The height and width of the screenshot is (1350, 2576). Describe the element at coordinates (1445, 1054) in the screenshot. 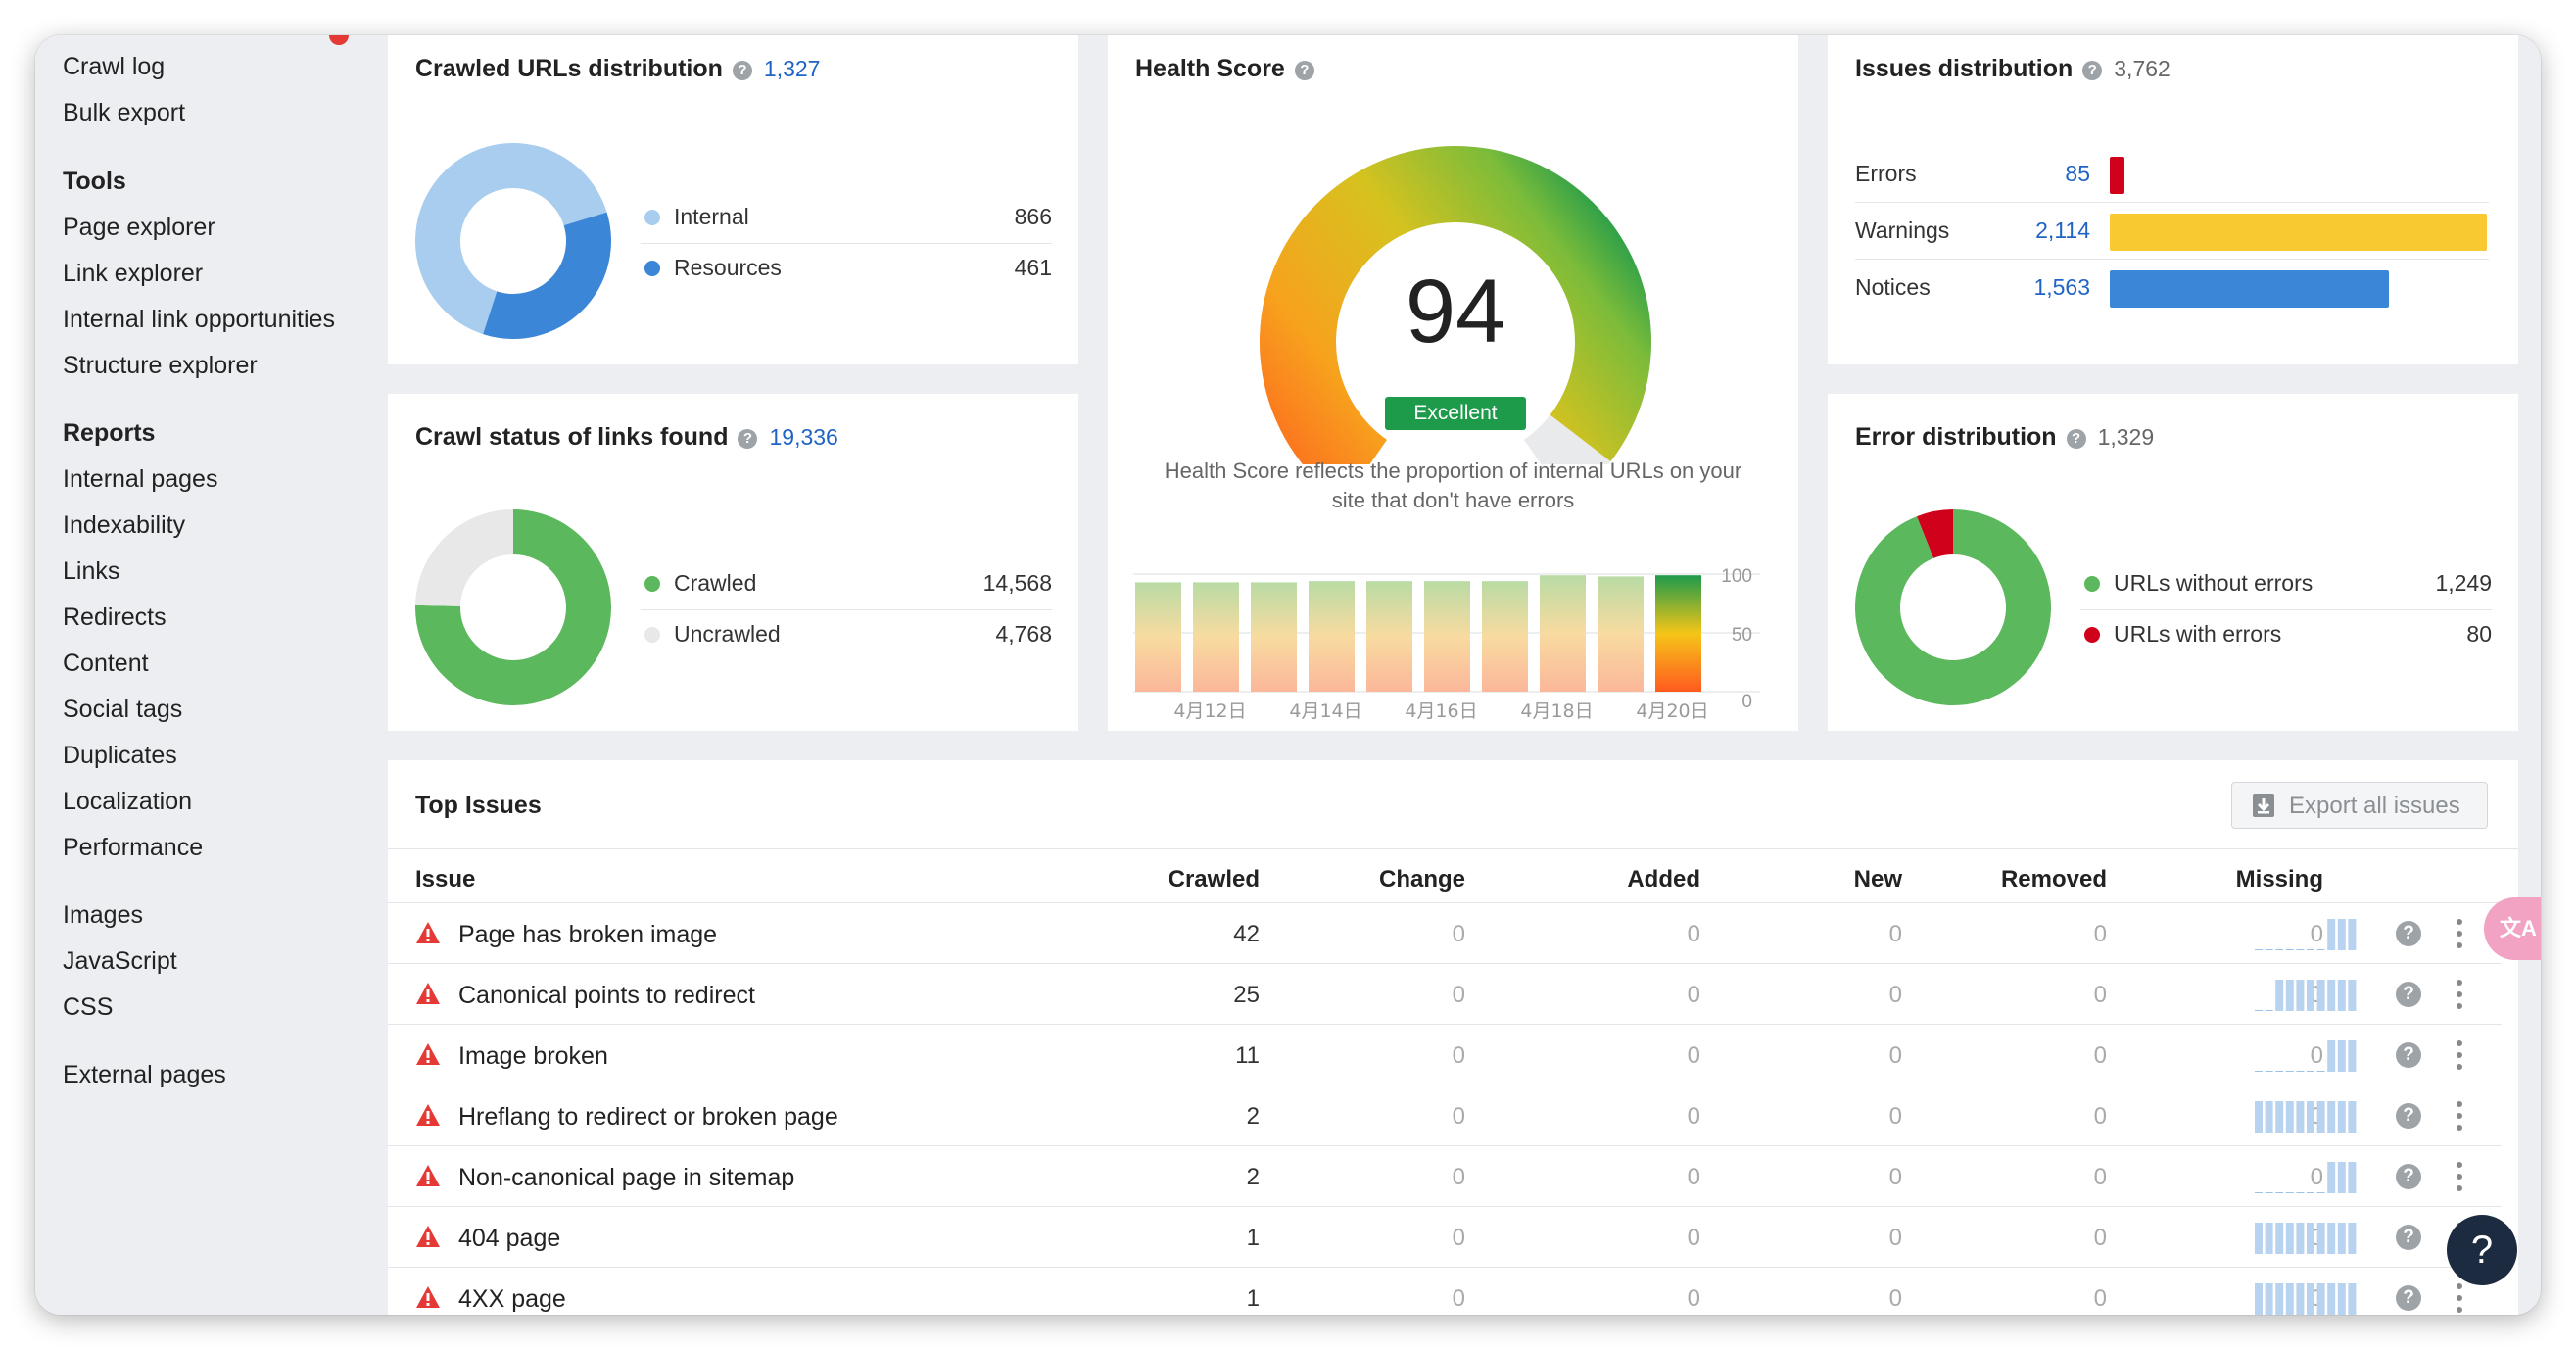

I see `table-row: Image broken 11 0 0 0 0 0?` at that location.